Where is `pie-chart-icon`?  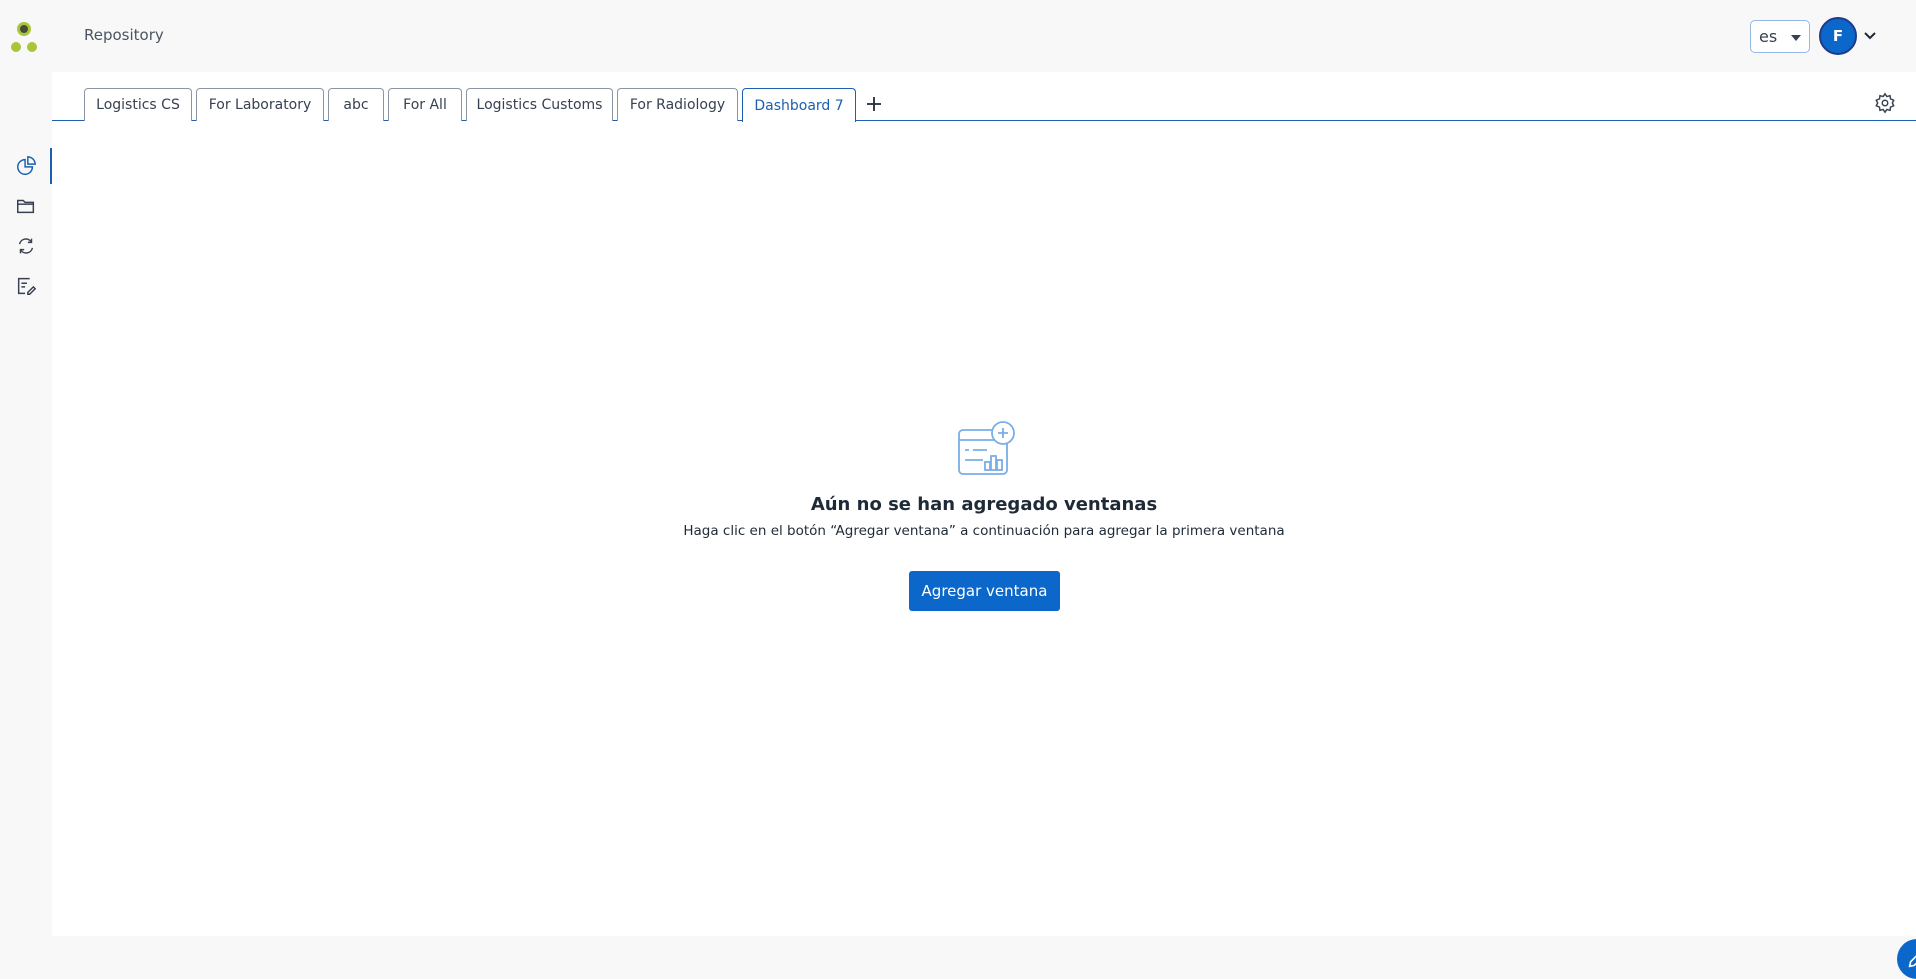 pie-chart-icon is located at coordinates (26, 165).